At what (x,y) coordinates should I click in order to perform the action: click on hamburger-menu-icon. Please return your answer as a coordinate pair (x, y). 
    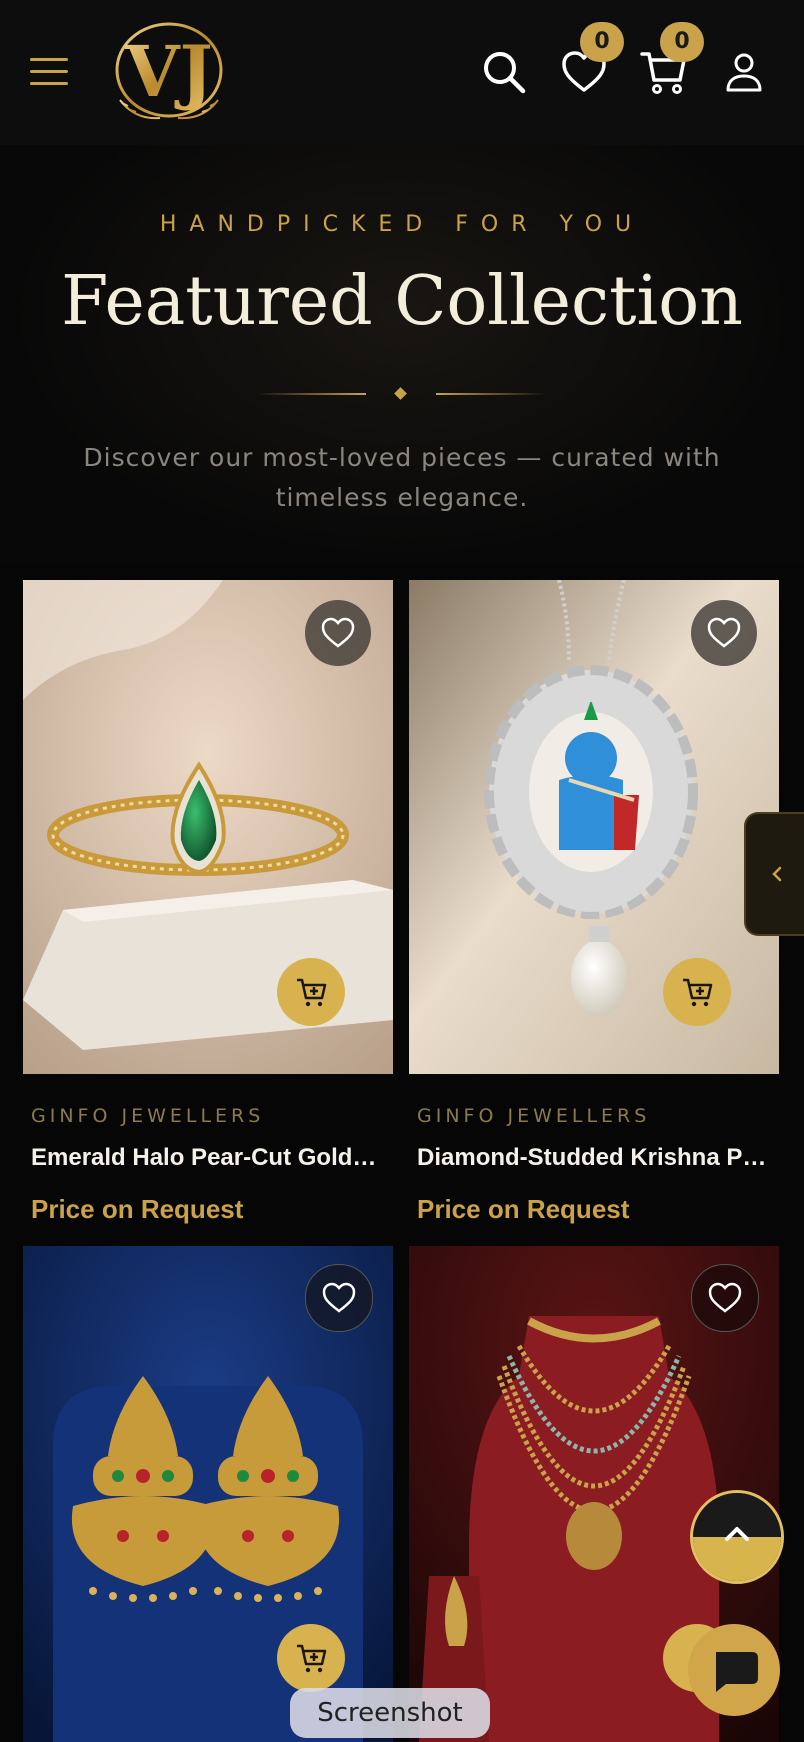
    Looking at the image, I should click on (49, 73).